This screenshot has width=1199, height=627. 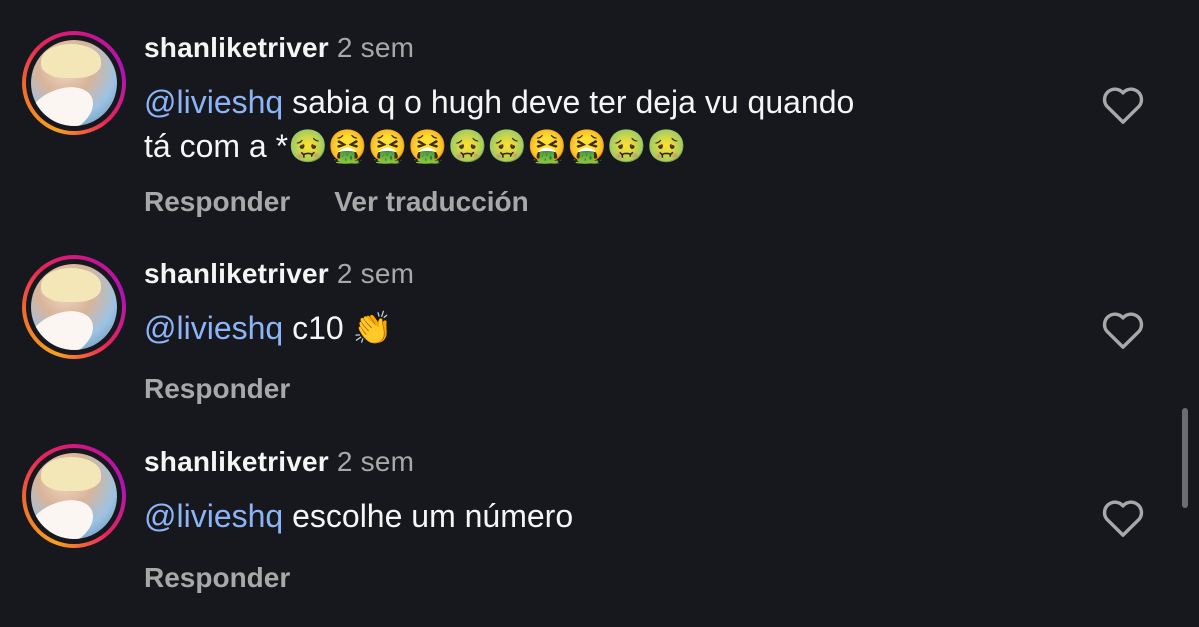 I want to click on comment-text-line1: escolhe um número, so click(x=428, y=516).